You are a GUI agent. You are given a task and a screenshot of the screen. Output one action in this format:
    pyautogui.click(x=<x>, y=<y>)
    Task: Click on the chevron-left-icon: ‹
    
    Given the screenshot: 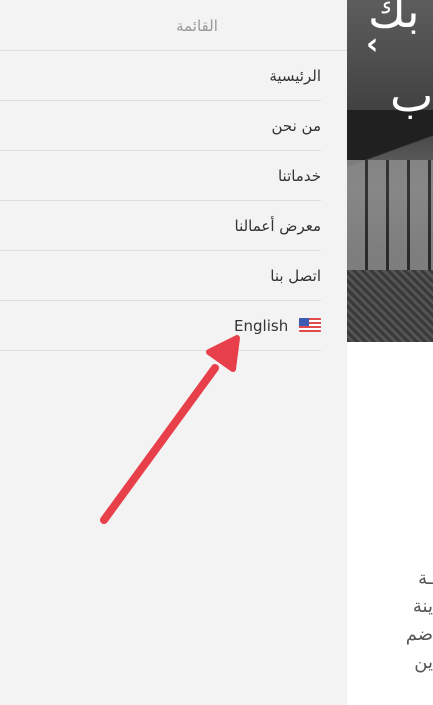 What is the action you would take?
    pyautogui.click(x=376, y=45)
    